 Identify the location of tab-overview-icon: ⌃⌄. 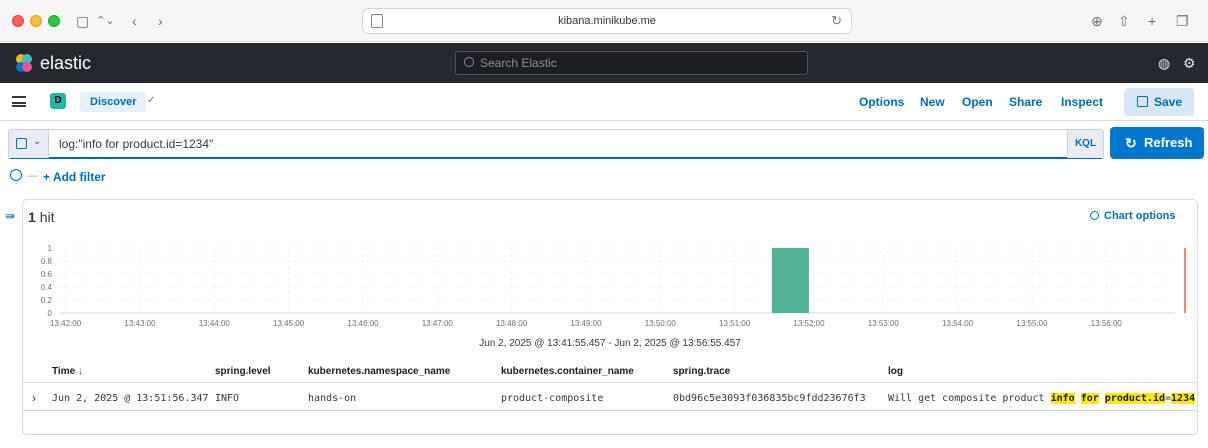
(105, 21).